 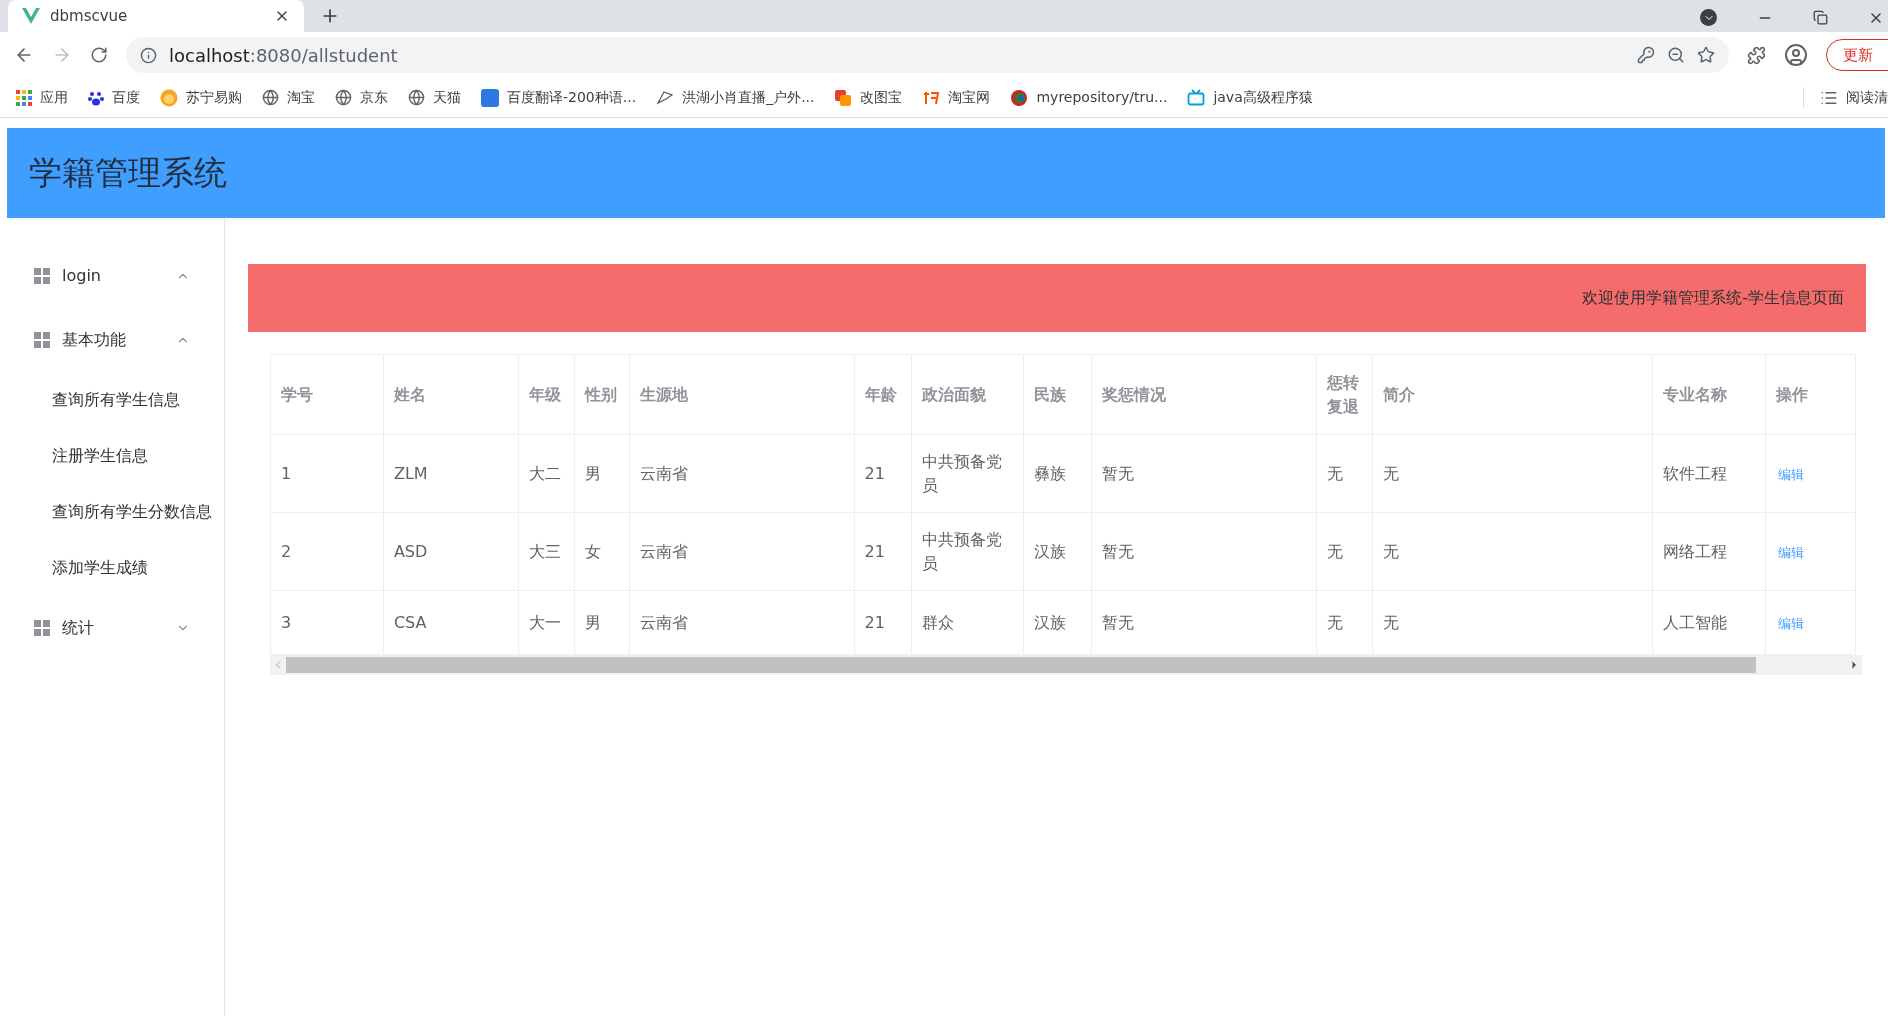 I want to click on bookmark: 淘宝网, so click(x=956, y=97).